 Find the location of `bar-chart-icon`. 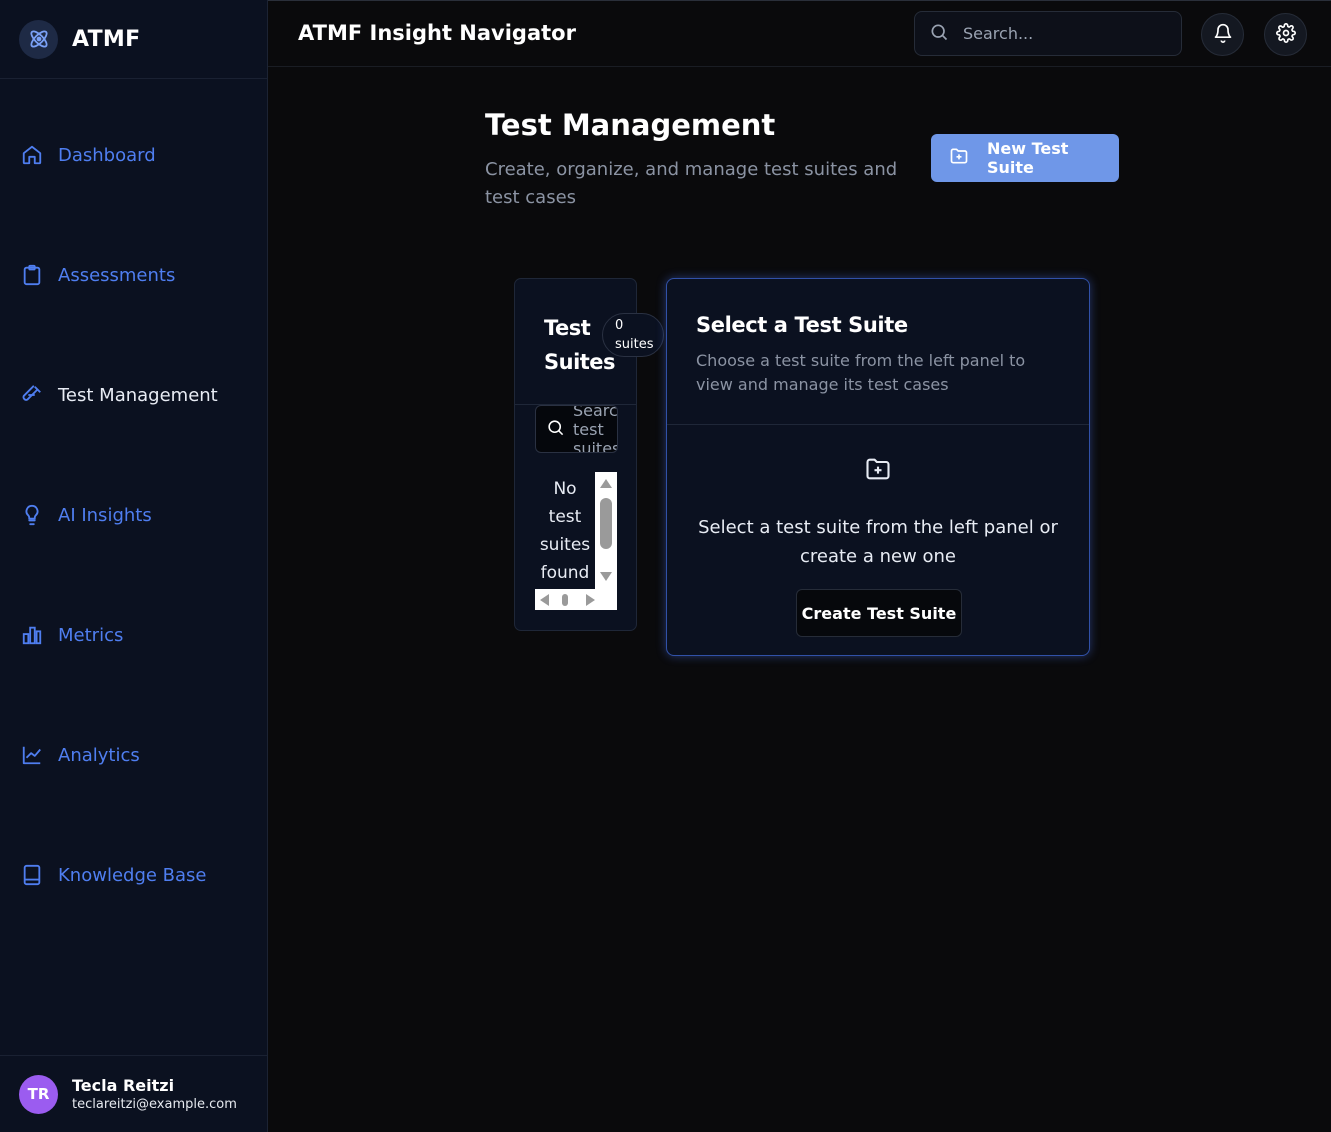

bar-chart-icon is located at coordinates (32, 635).